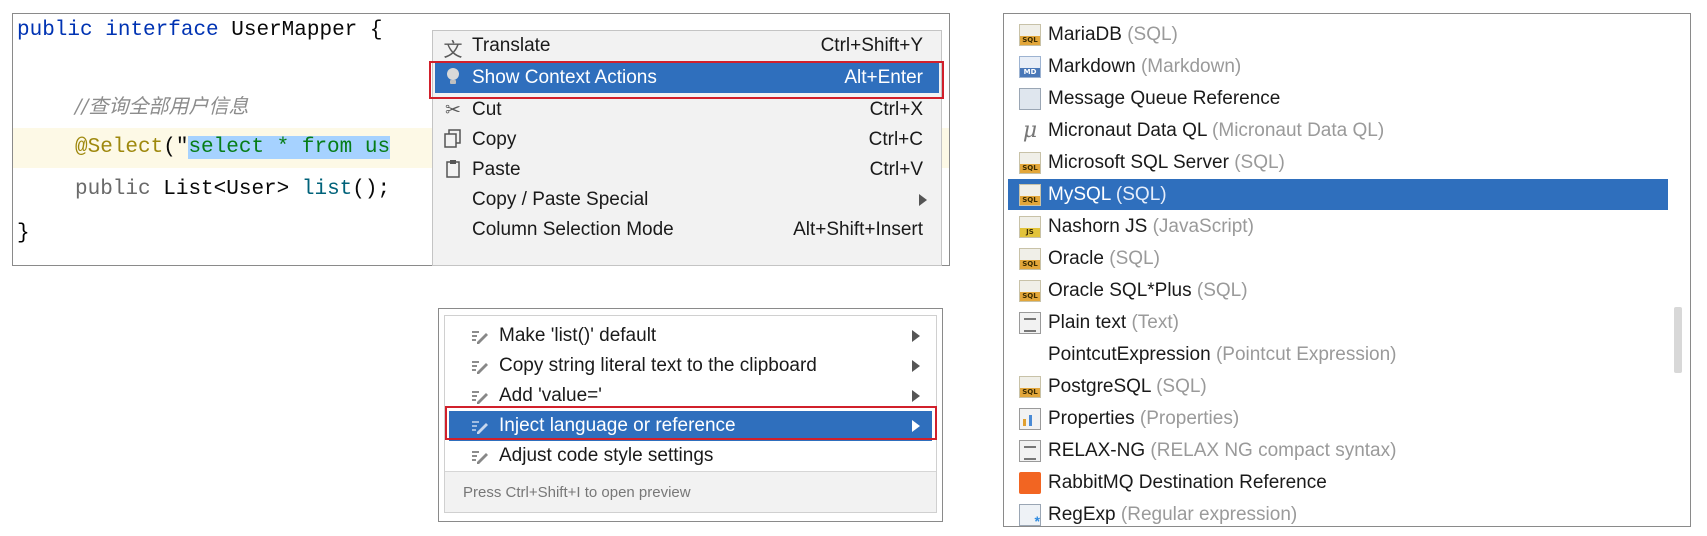  What do you see at coordinates (916, 336) in the screenshot?
I see `submenu-arrow-icon` at bounding box center [916, 336].